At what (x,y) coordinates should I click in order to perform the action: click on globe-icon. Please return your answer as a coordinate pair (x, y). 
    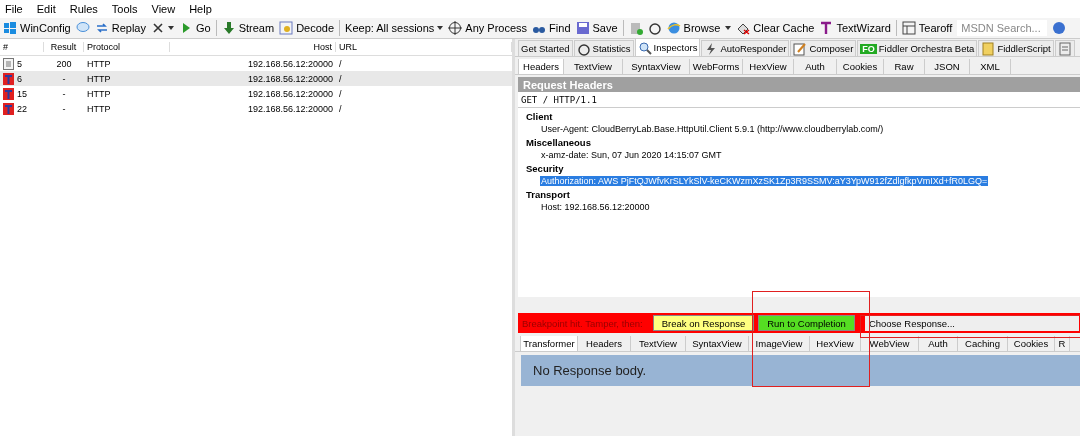
    Looking at the image, I should click on (673, 28).